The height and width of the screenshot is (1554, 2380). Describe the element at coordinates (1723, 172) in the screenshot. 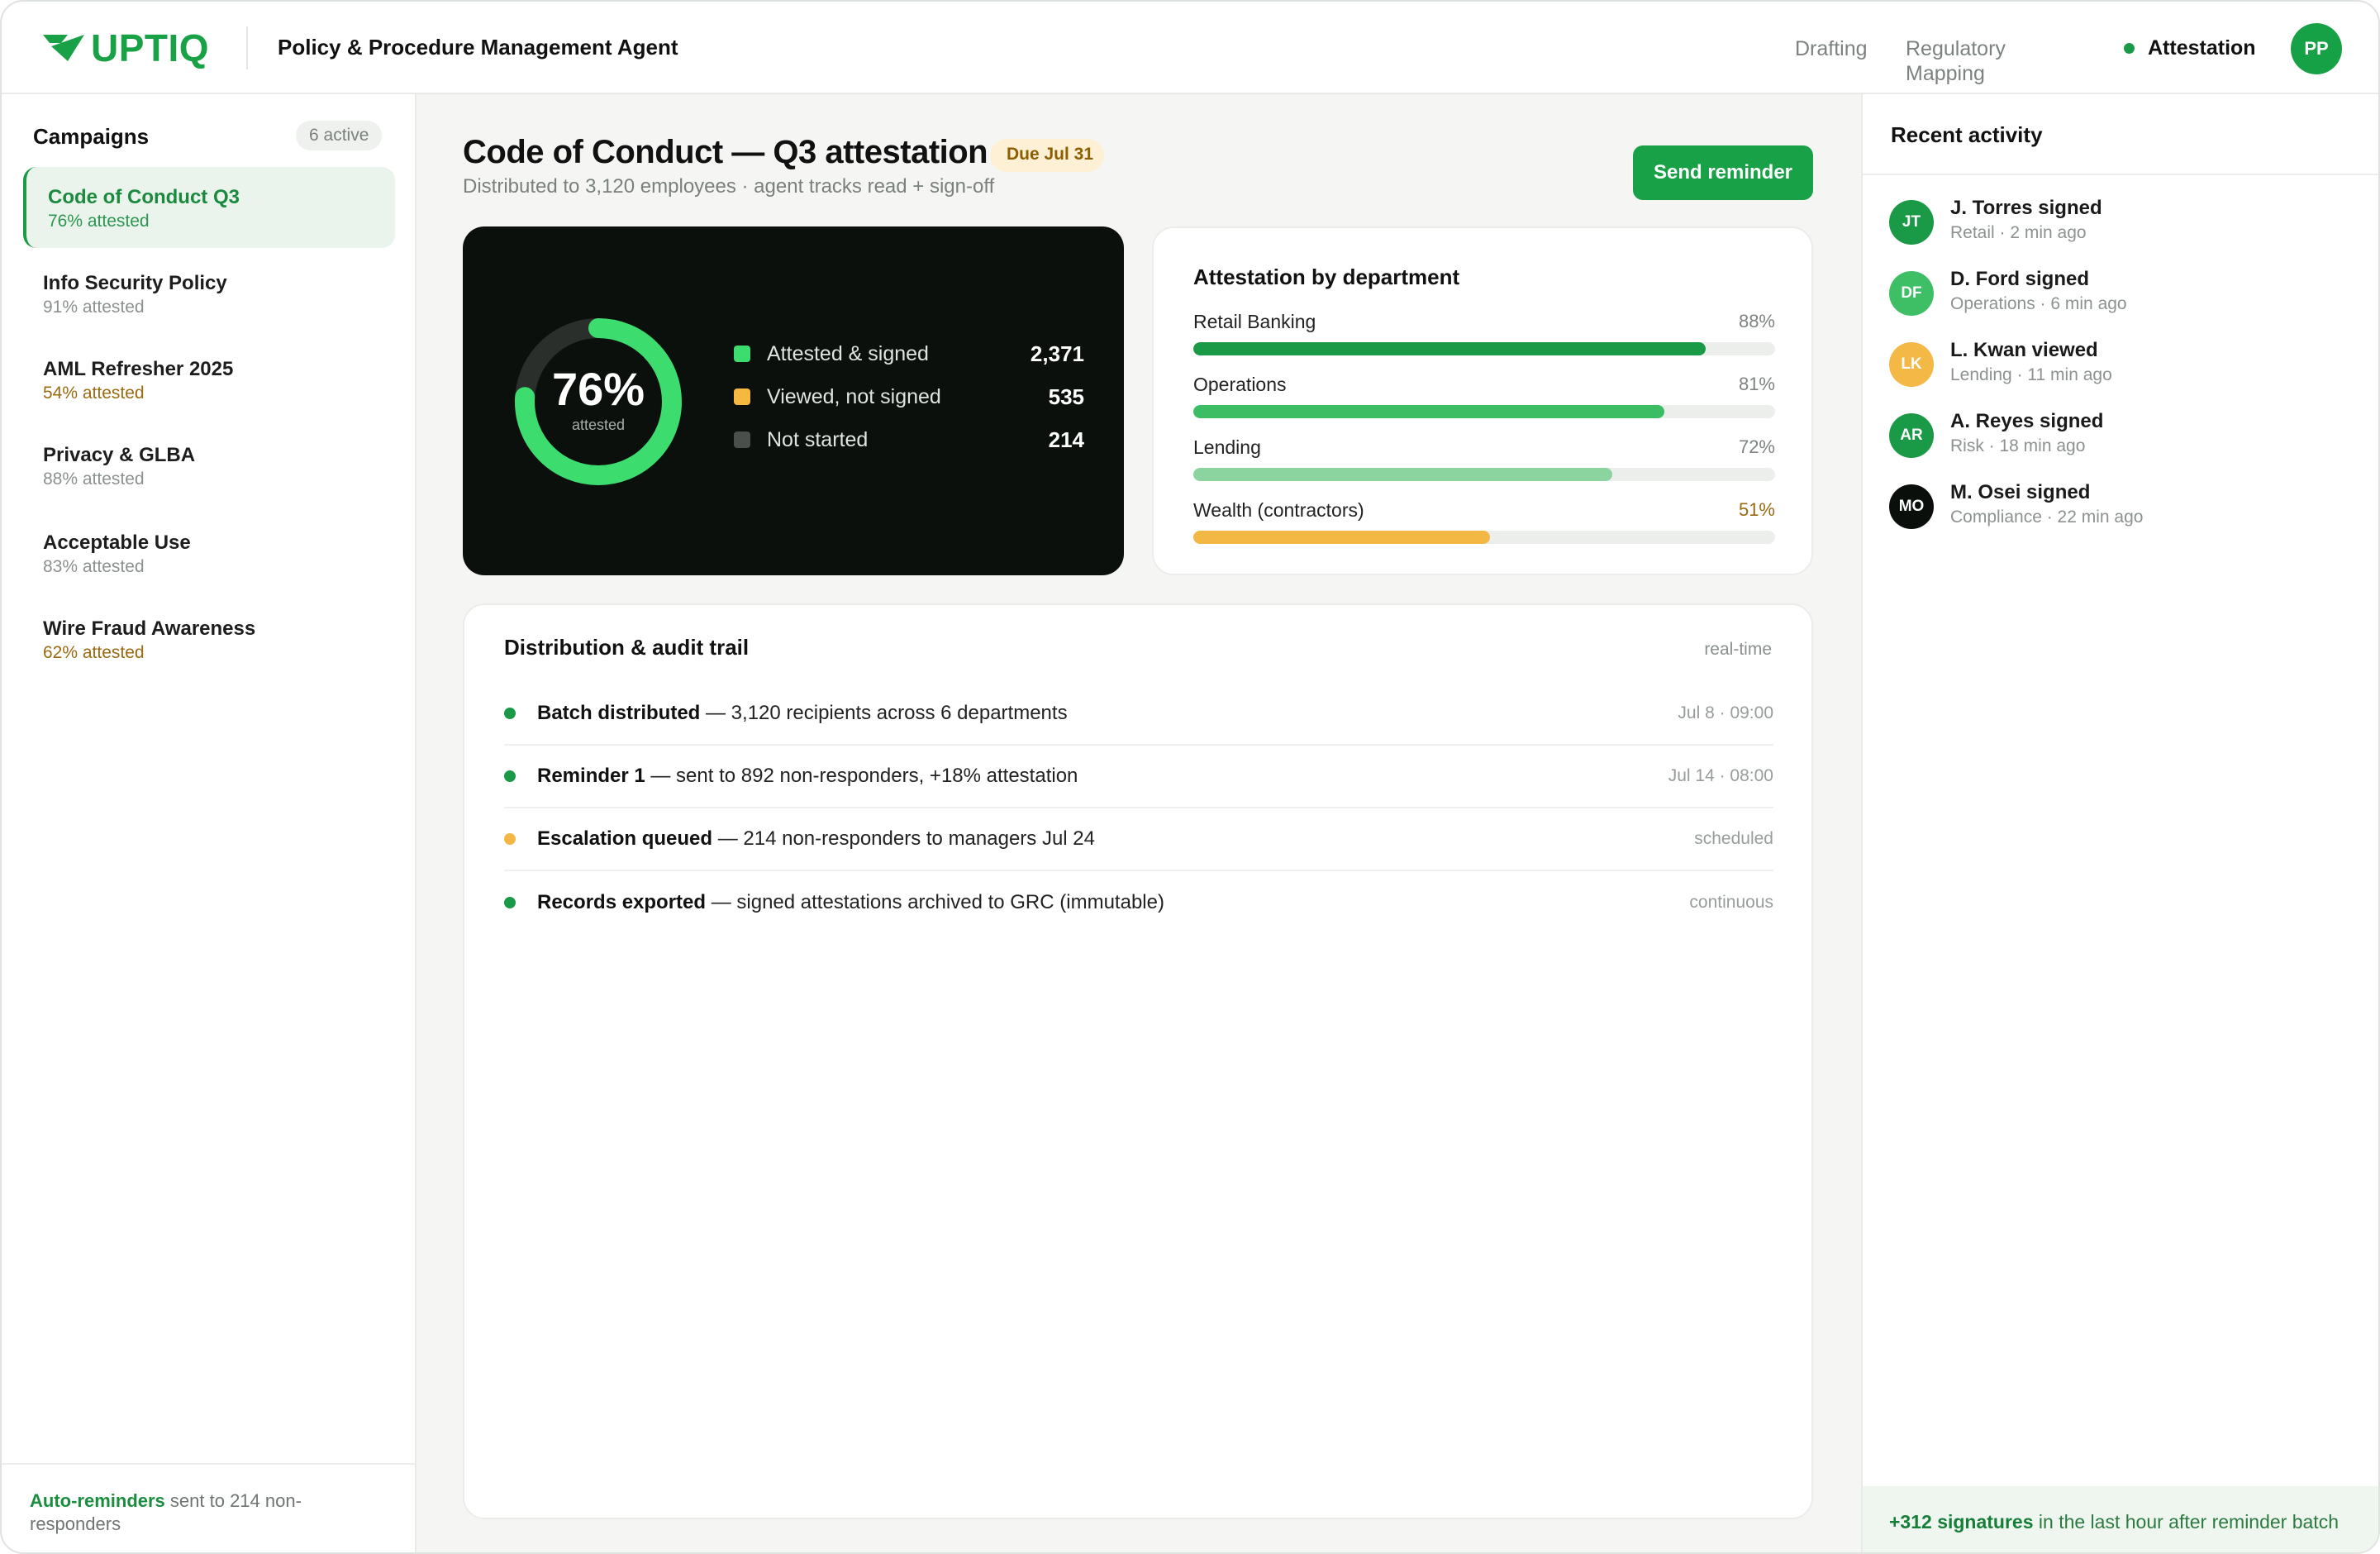

I see `send-reminder-button: Send reminder` at that location.